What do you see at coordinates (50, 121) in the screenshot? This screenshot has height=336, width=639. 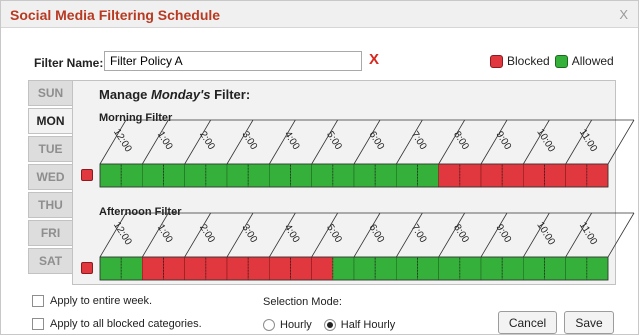 I see `tab-monday: MON` at bounding box center [50, 121].